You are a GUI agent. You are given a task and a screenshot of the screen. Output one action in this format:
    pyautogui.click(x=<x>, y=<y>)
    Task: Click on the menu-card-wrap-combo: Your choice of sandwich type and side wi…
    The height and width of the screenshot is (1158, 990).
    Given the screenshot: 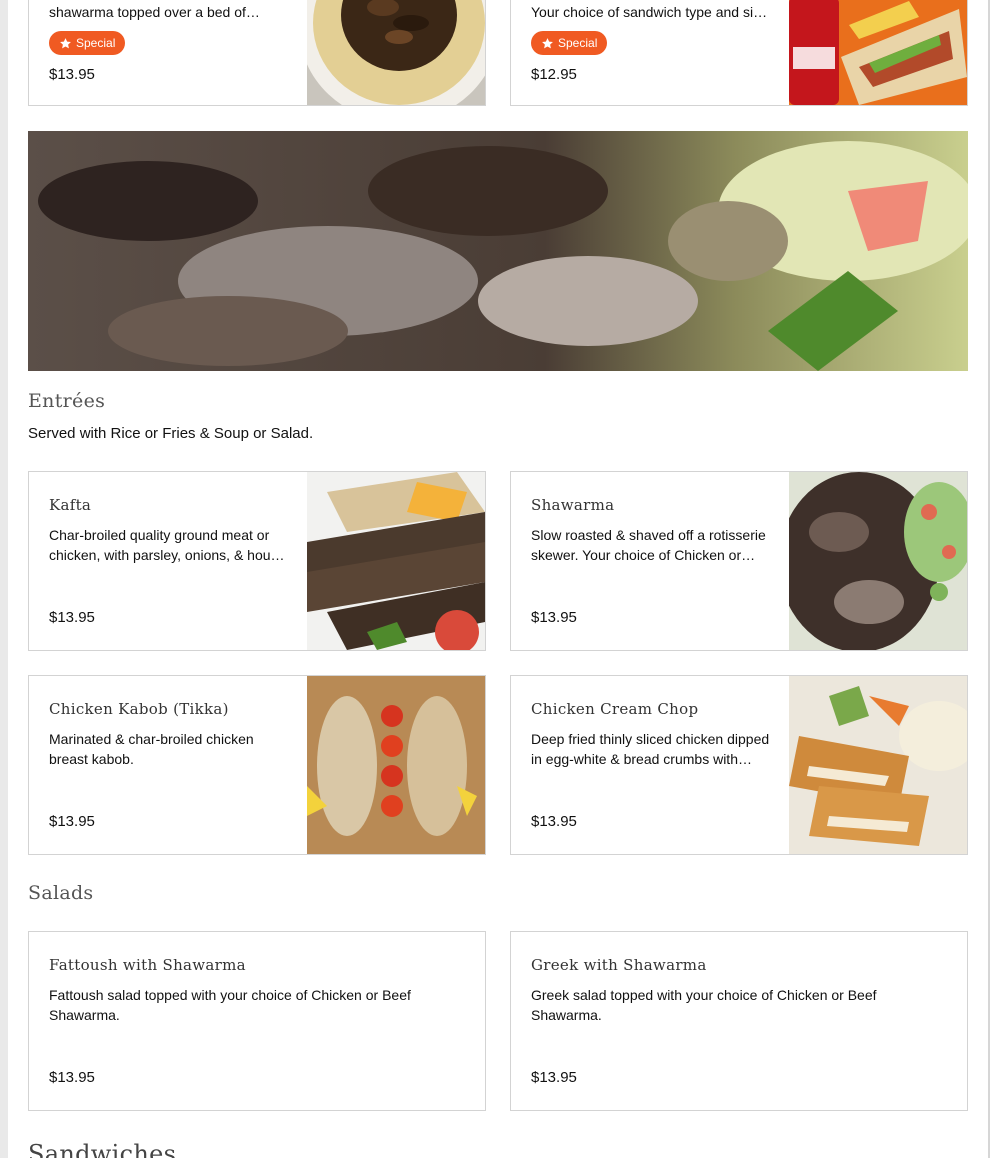 What is the action you would take?
    pyautogui.click(x=739, y=53)
    